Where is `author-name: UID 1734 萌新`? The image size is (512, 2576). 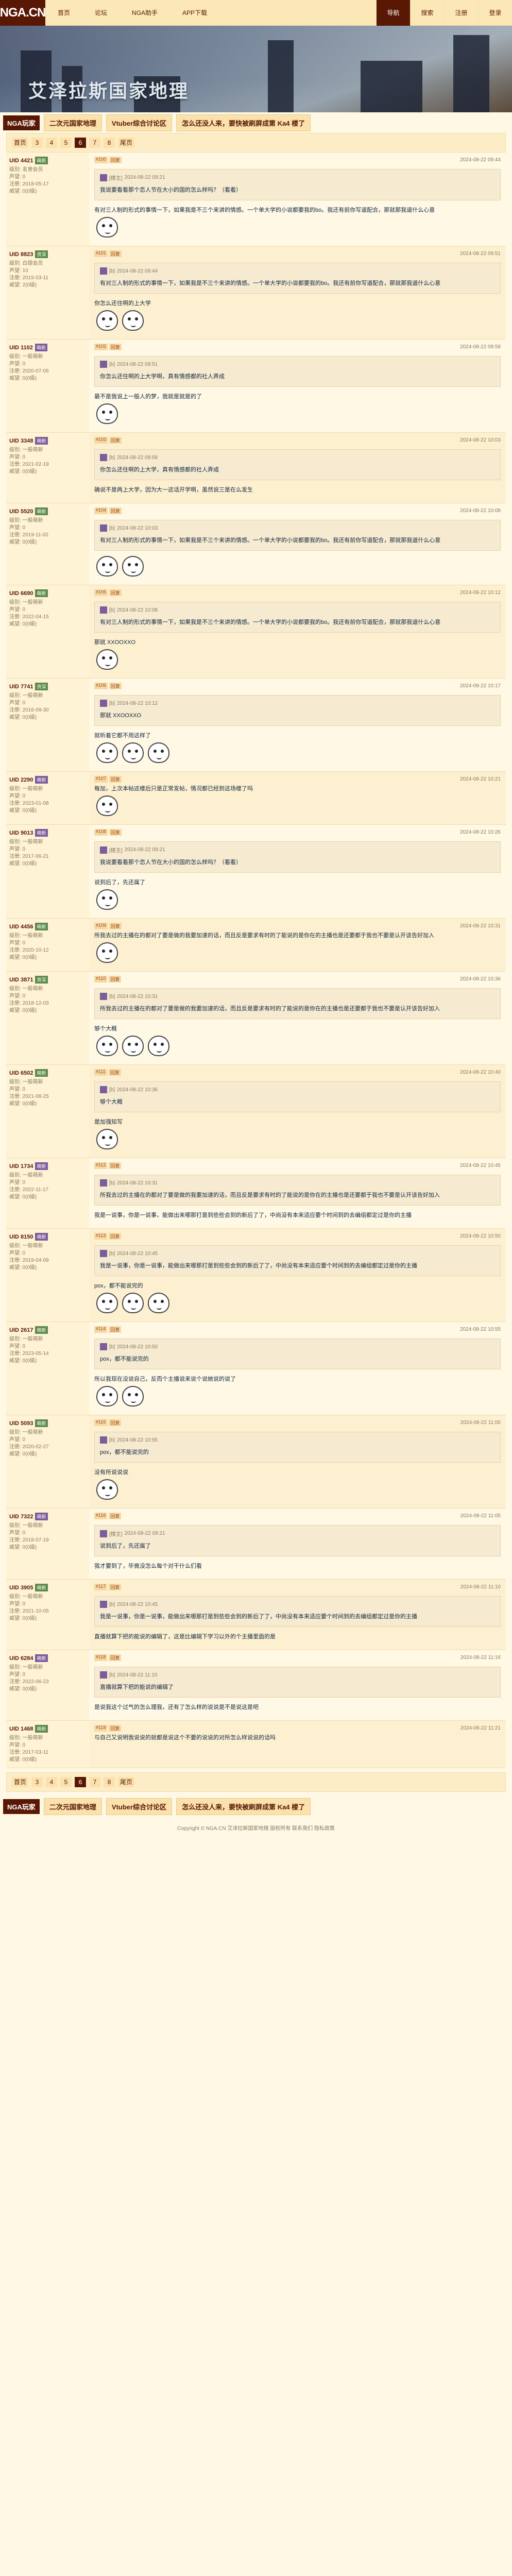
author-name: UID 1734 萌新 is located at coordinates (48, 1166).